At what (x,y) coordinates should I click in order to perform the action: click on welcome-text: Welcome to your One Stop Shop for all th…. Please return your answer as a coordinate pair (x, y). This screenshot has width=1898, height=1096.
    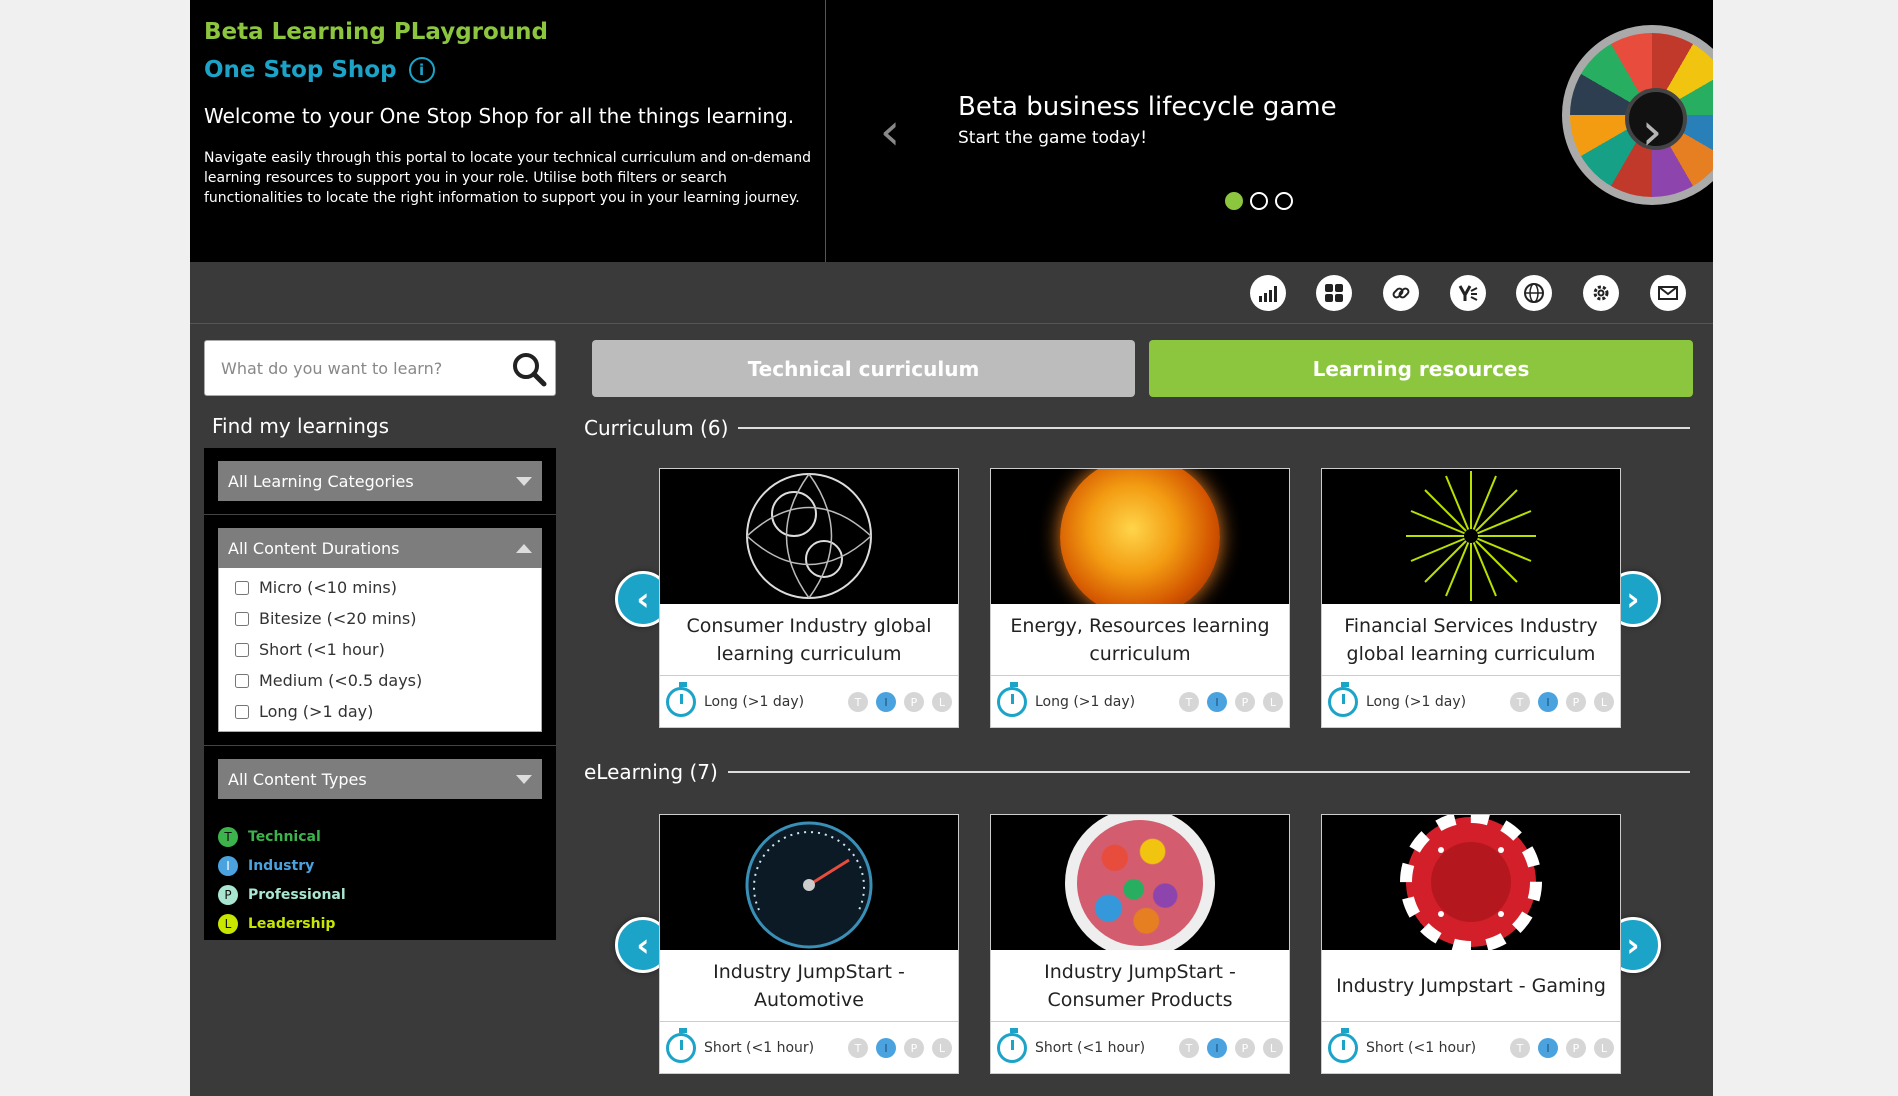
    Looking at the image, I should click on (499, 116).